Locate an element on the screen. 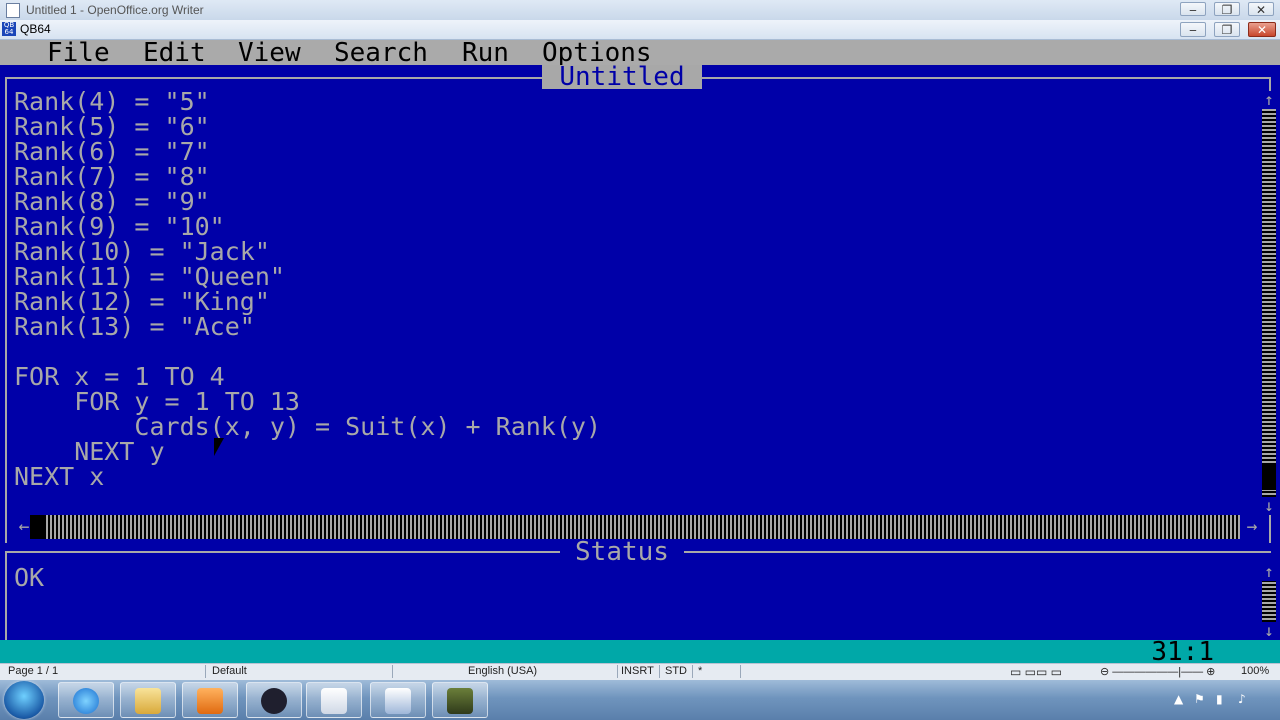  menu-run: Run is located at coordinates (485, 53).